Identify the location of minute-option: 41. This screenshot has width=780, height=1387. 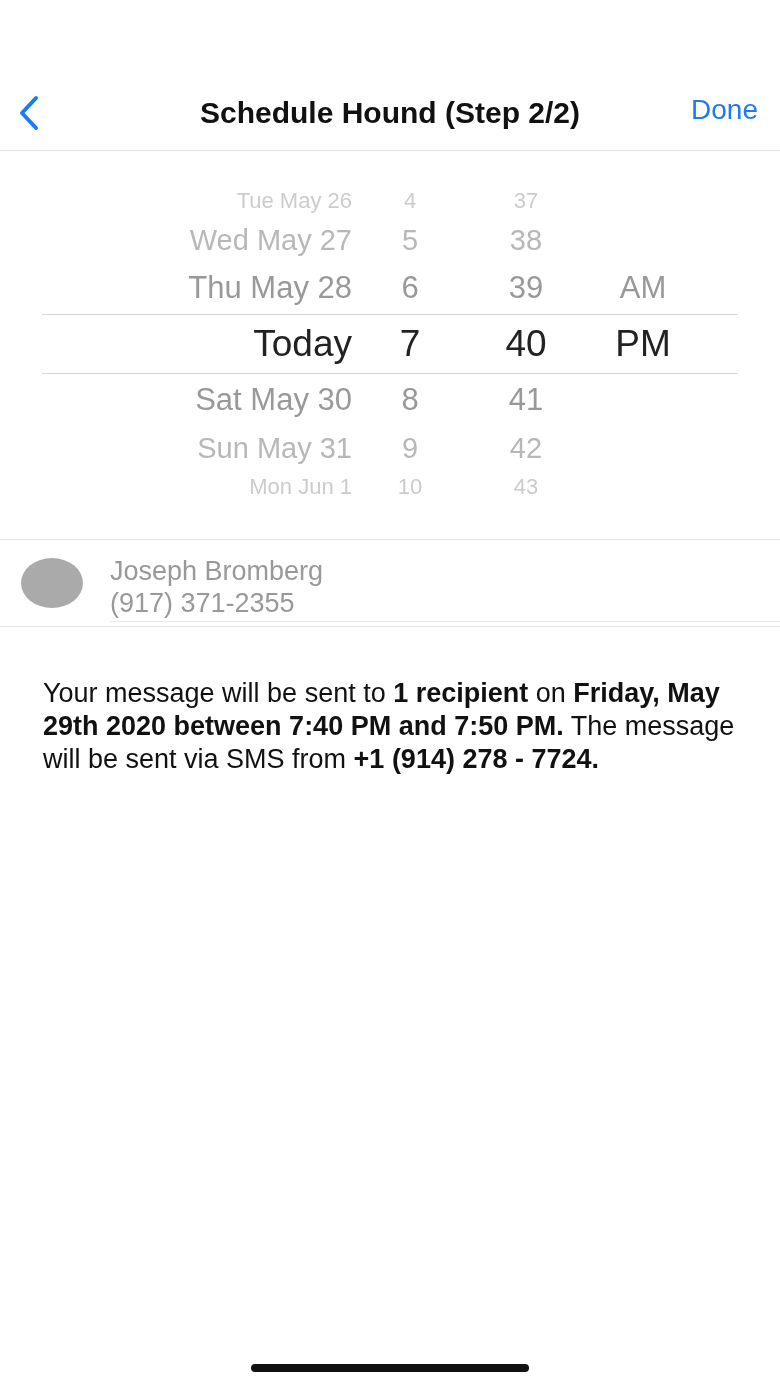
(526, 400).